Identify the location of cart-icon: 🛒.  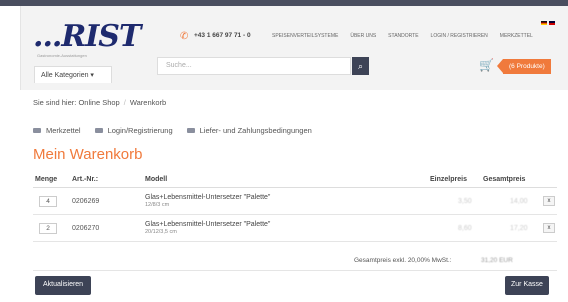
(486, 65).